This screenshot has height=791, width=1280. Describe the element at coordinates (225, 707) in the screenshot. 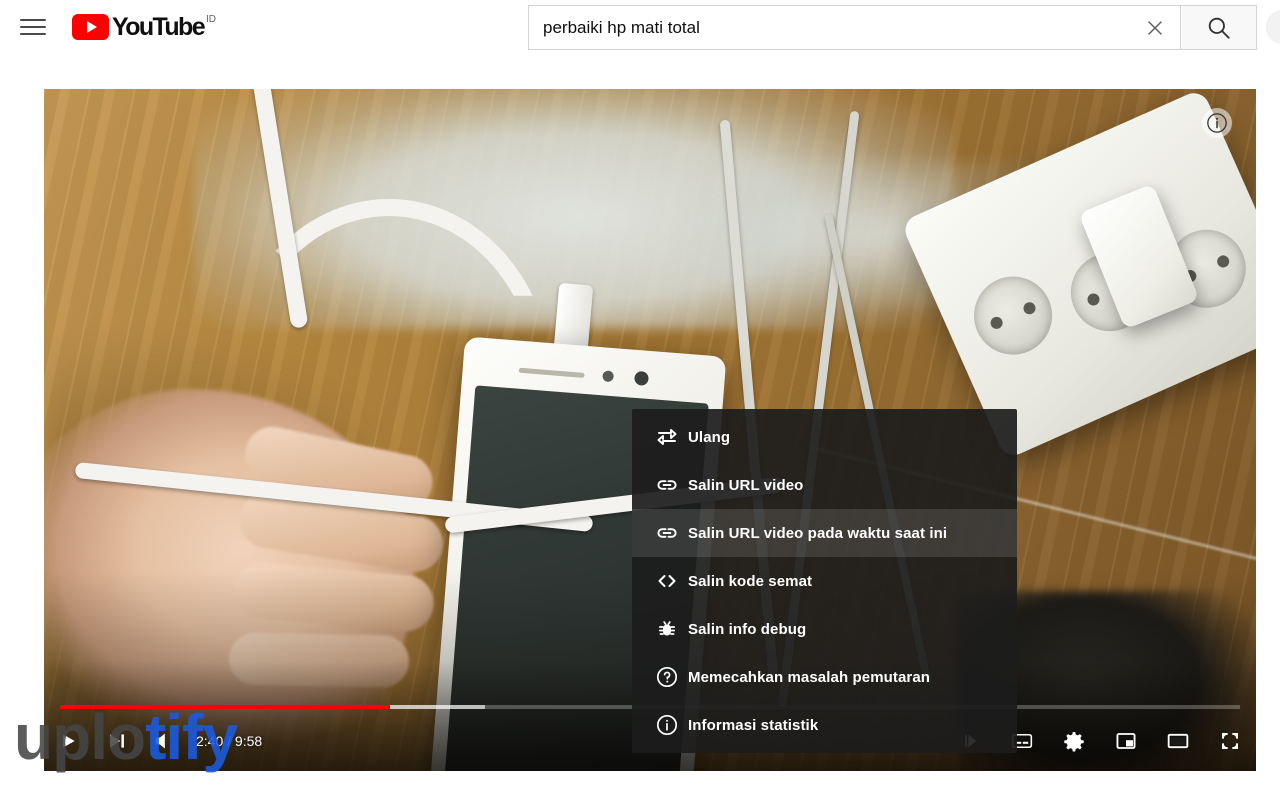

I see `progress-played` at that location.